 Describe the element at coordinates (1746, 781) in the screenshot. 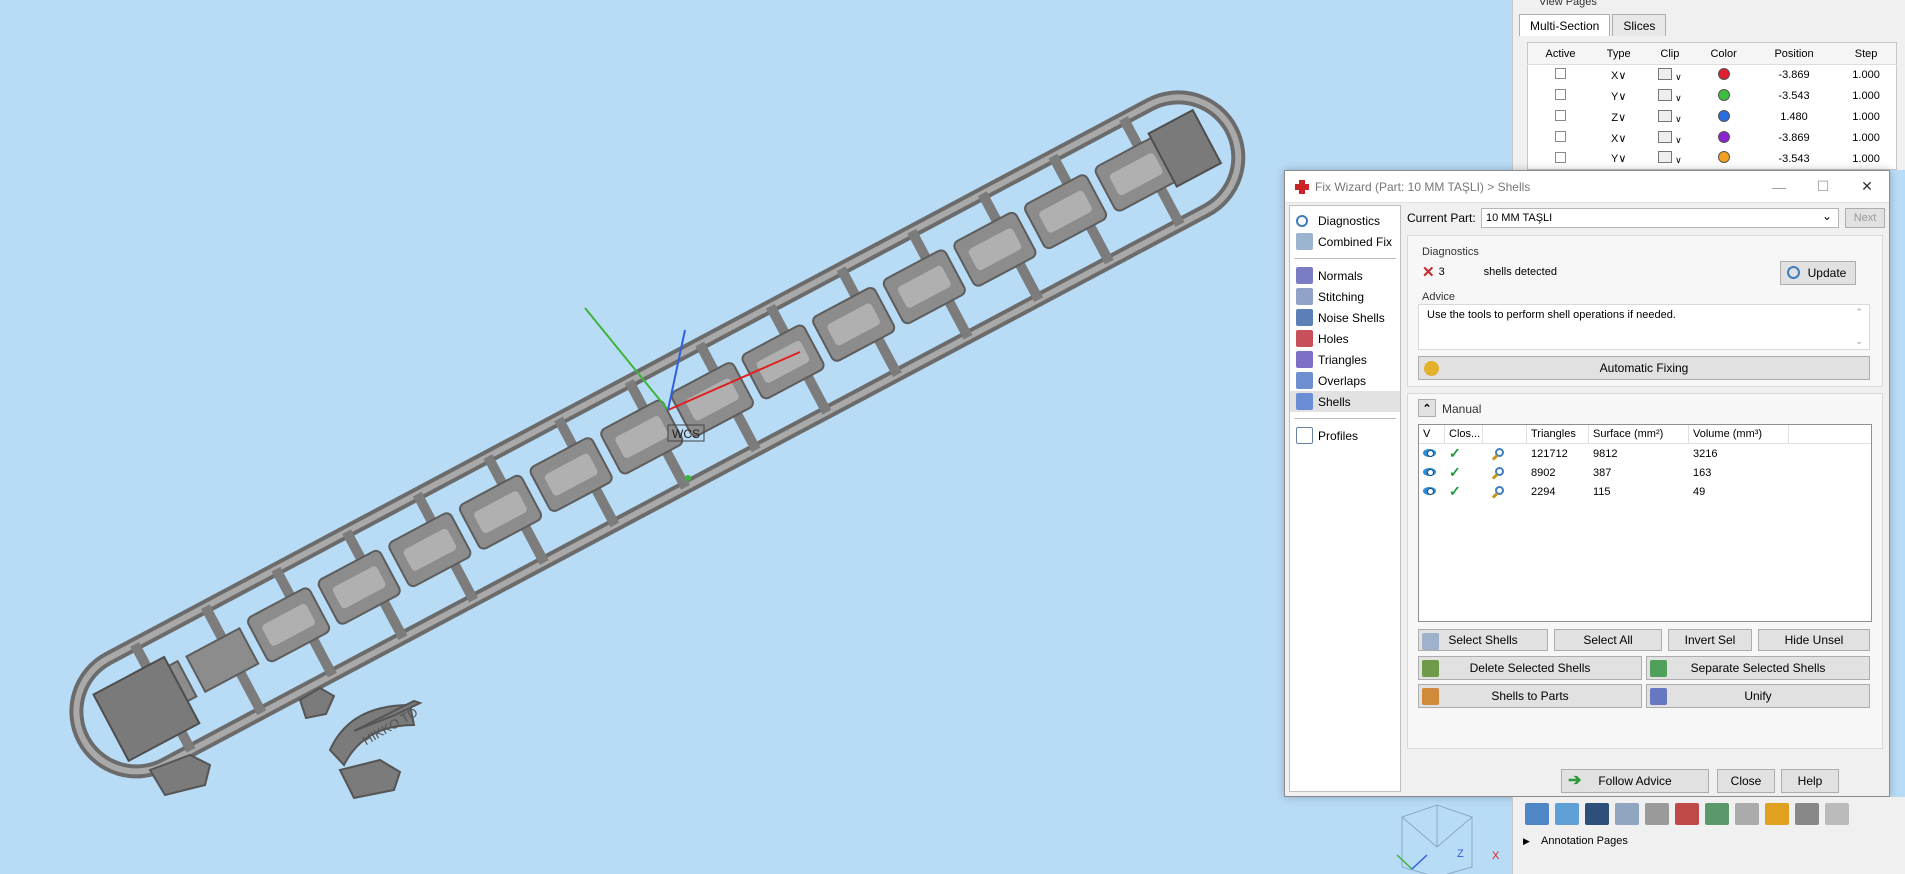

I see `close-button: Close` at that location.